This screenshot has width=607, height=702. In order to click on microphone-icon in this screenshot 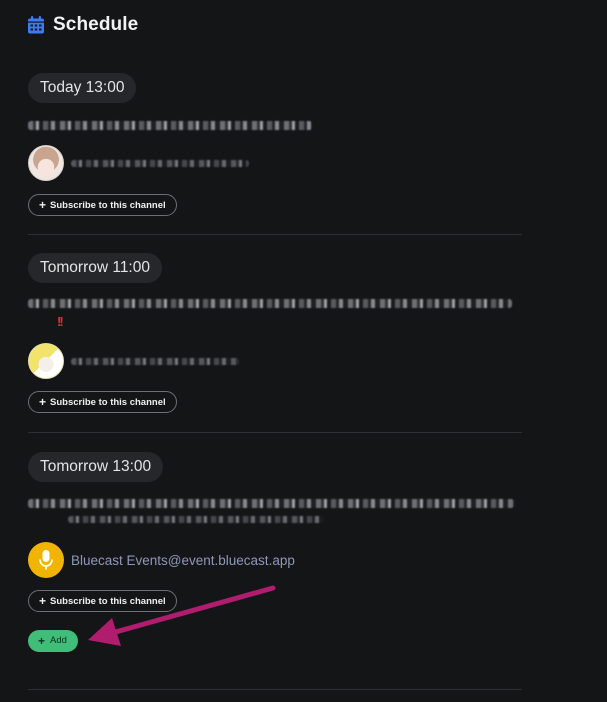, I will do `click(46, 560)`.